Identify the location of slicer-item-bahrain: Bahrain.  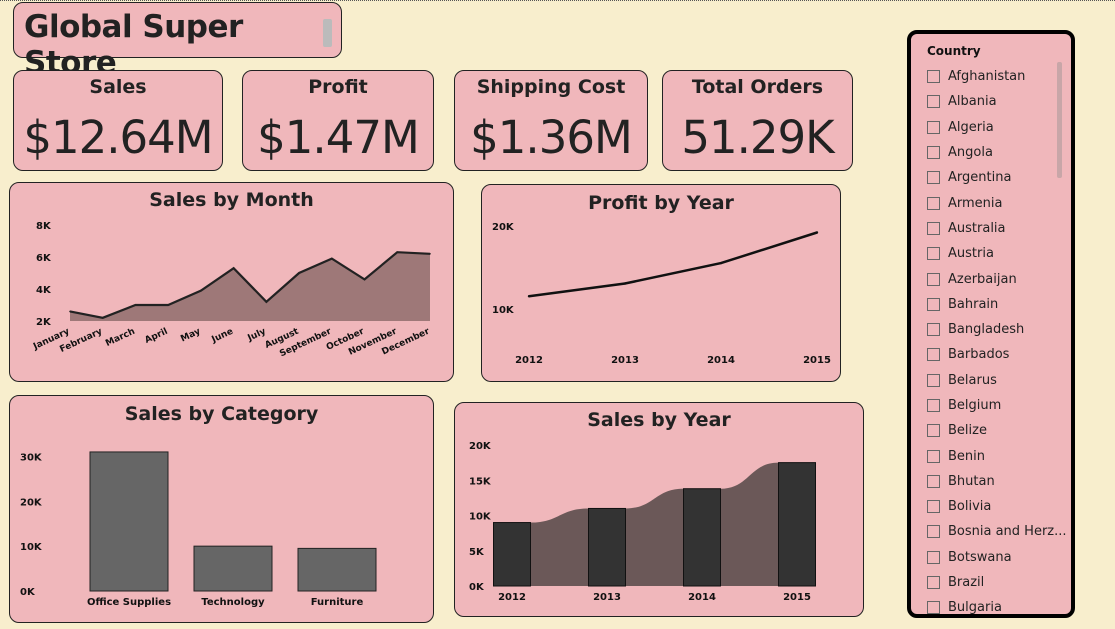
(997, 304).